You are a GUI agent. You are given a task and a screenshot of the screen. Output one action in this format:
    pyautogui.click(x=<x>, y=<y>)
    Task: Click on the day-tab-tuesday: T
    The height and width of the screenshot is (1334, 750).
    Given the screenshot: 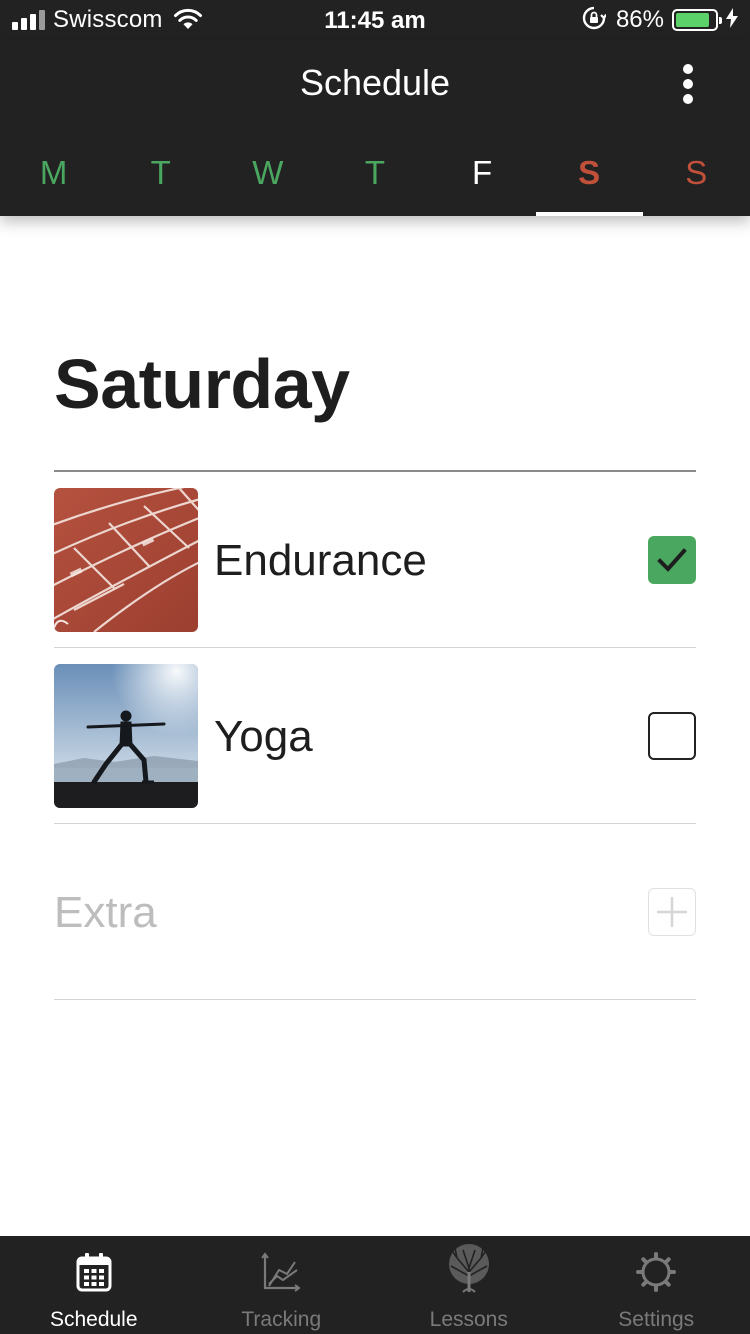 What is the action you would take?
    pyautogui.click(x=160, y=176)
    